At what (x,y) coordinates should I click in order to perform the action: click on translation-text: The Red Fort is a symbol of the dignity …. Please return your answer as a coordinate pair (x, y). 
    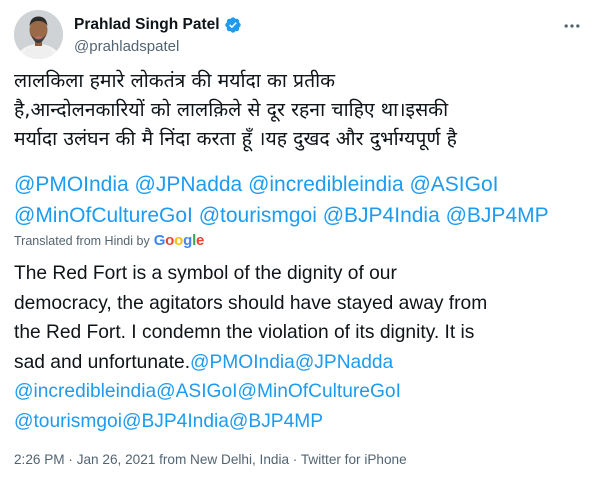
    Looking at the image, I should click on (205, 273).